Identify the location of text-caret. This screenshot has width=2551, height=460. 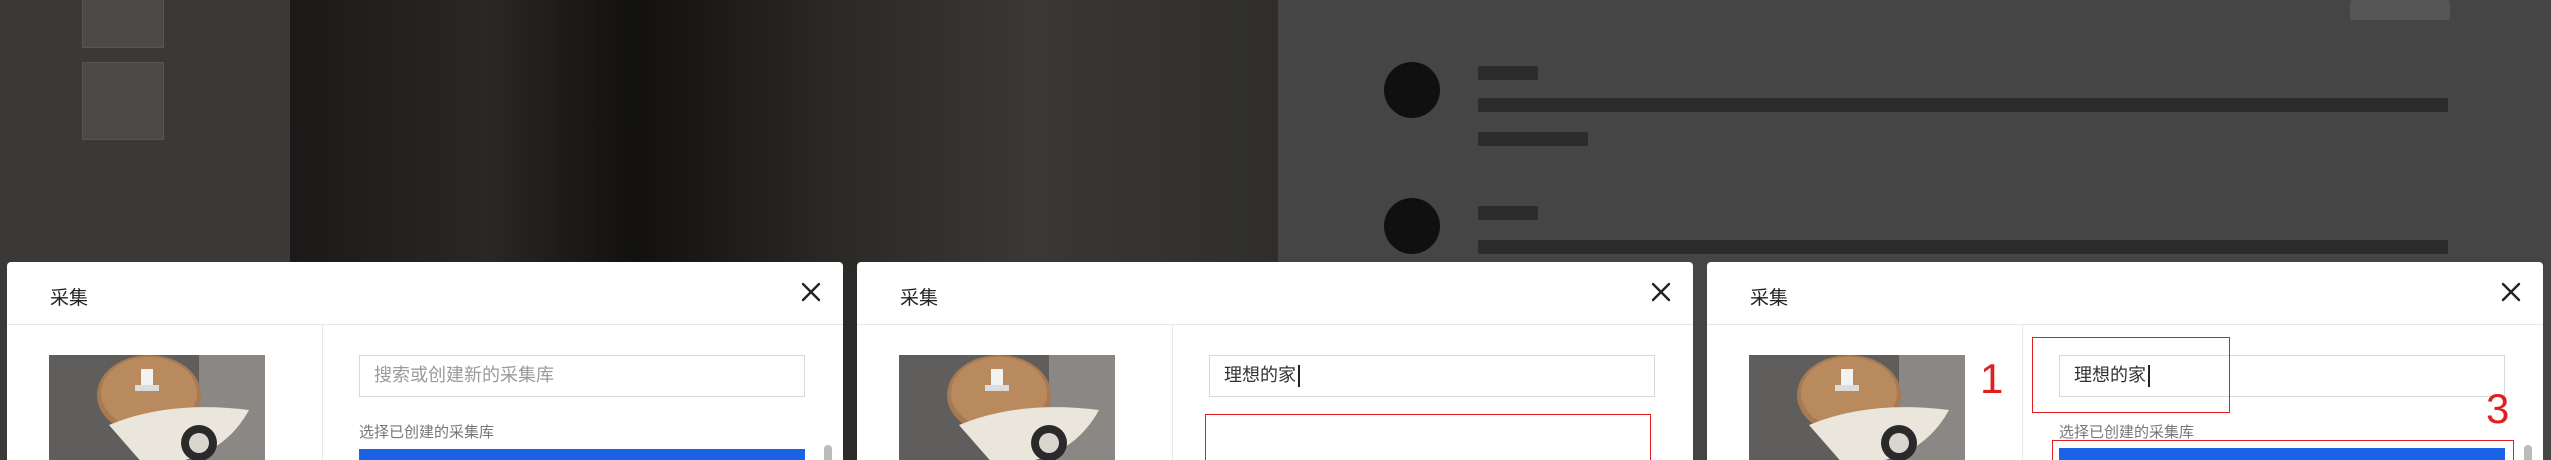
(1299, 376).